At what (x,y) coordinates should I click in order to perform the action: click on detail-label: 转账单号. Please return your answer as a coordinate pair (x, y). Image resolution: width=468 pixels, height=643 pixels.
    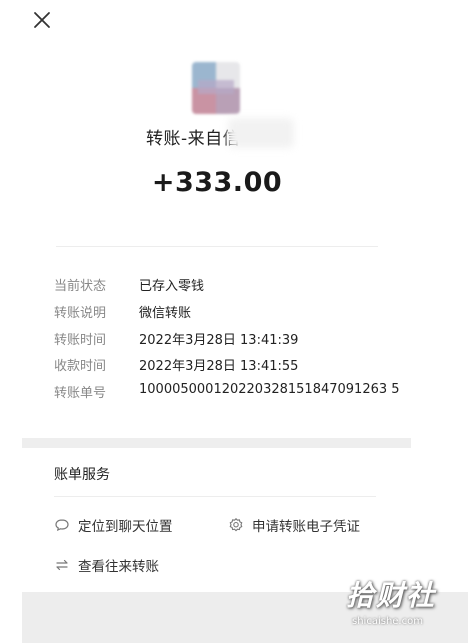
    Looking at the image, I should click on (80, 393).